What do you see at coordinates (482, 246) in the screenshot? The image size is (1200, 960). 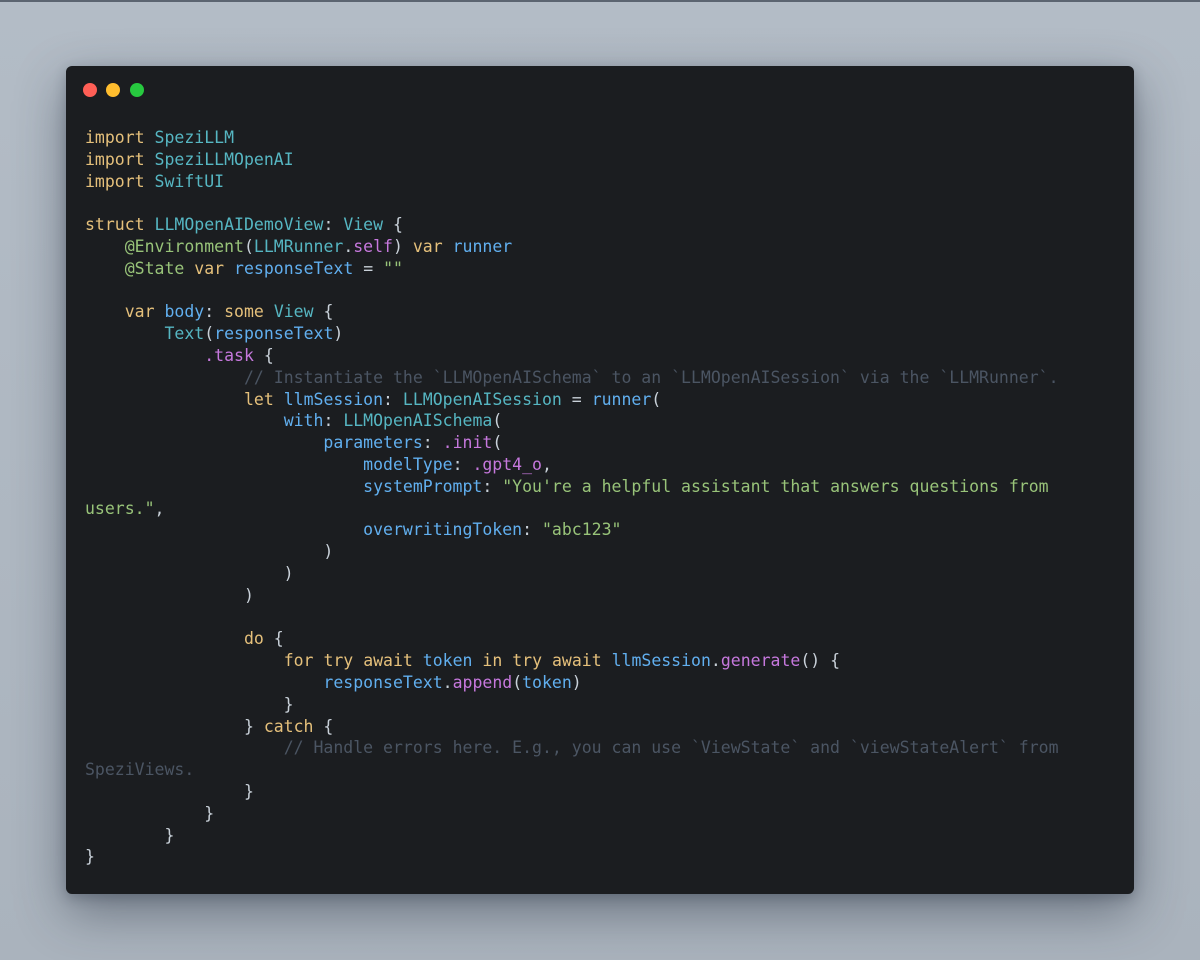 I see `code-token: runner` at bounding box center [482, 246].